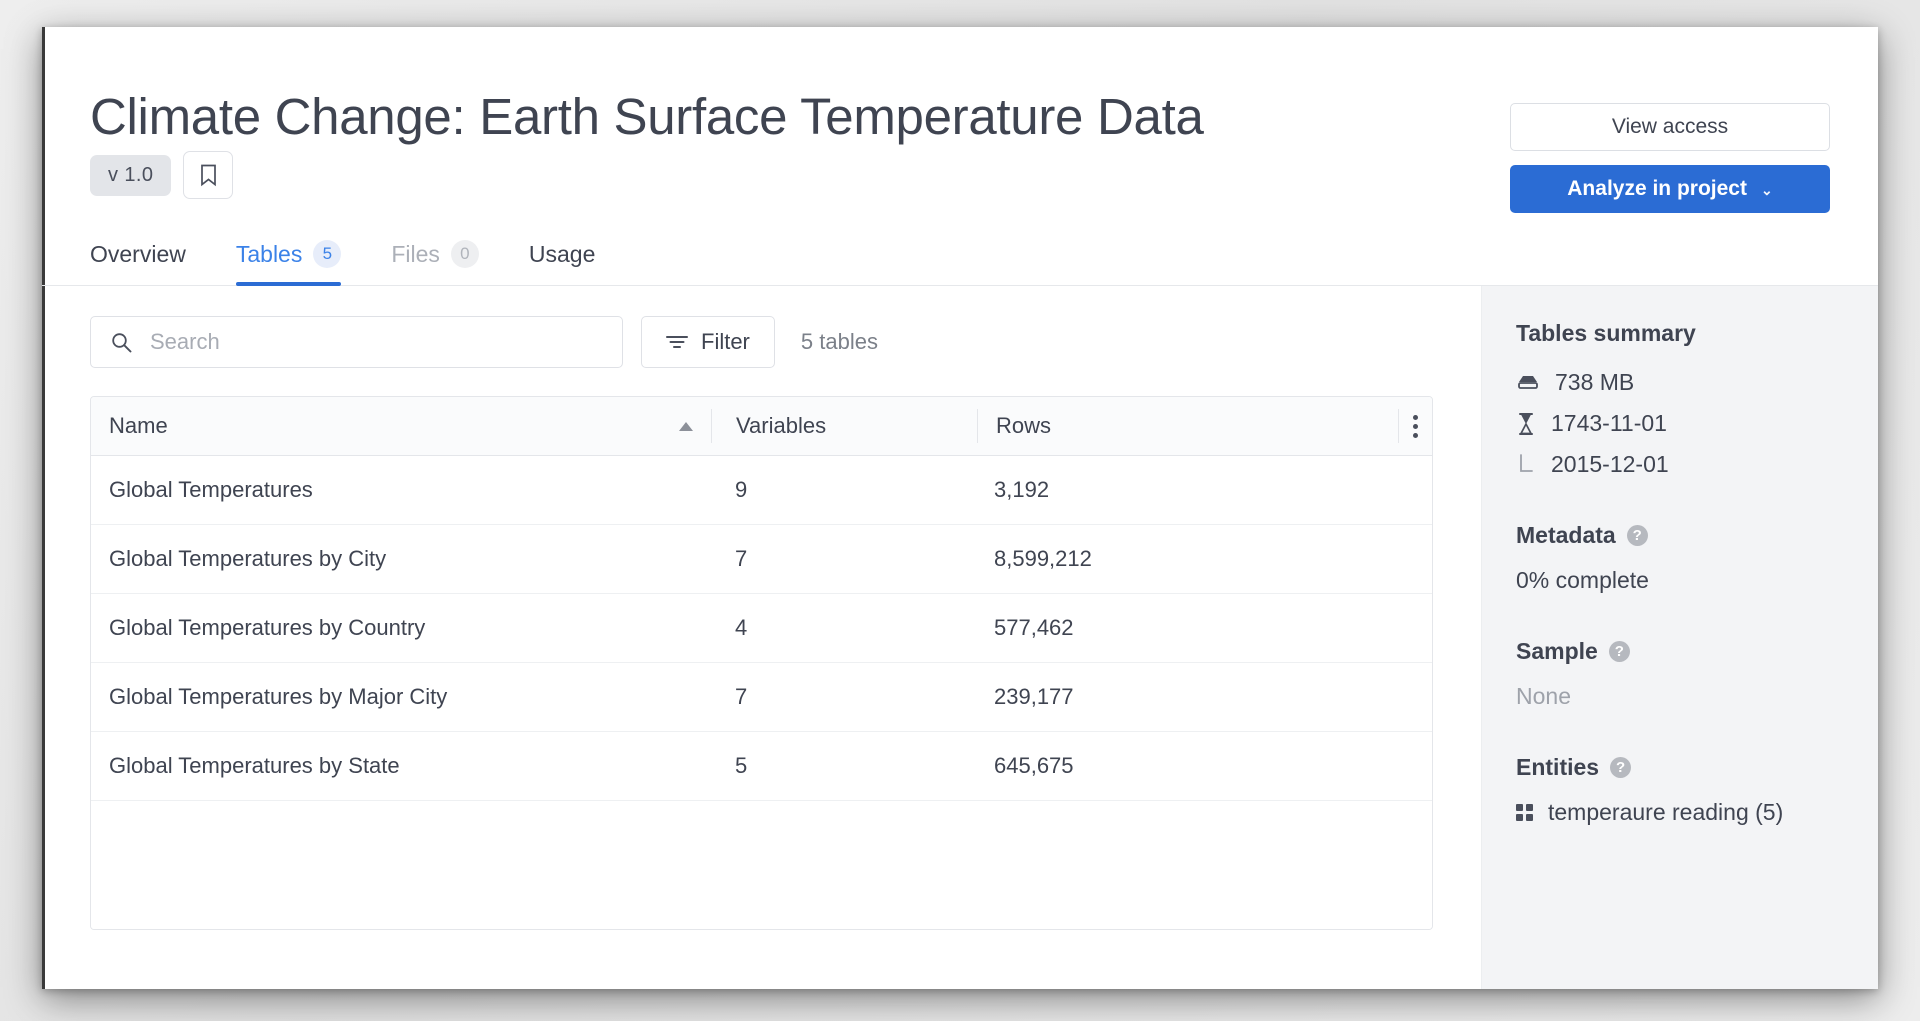 Image resolution: width=1920 pixels, height=1021 pixels. What do you see at coordinates (211, 489) in the screenshot?
I see `cell-name: Global Temperatures` at bounding box center [211, 489].